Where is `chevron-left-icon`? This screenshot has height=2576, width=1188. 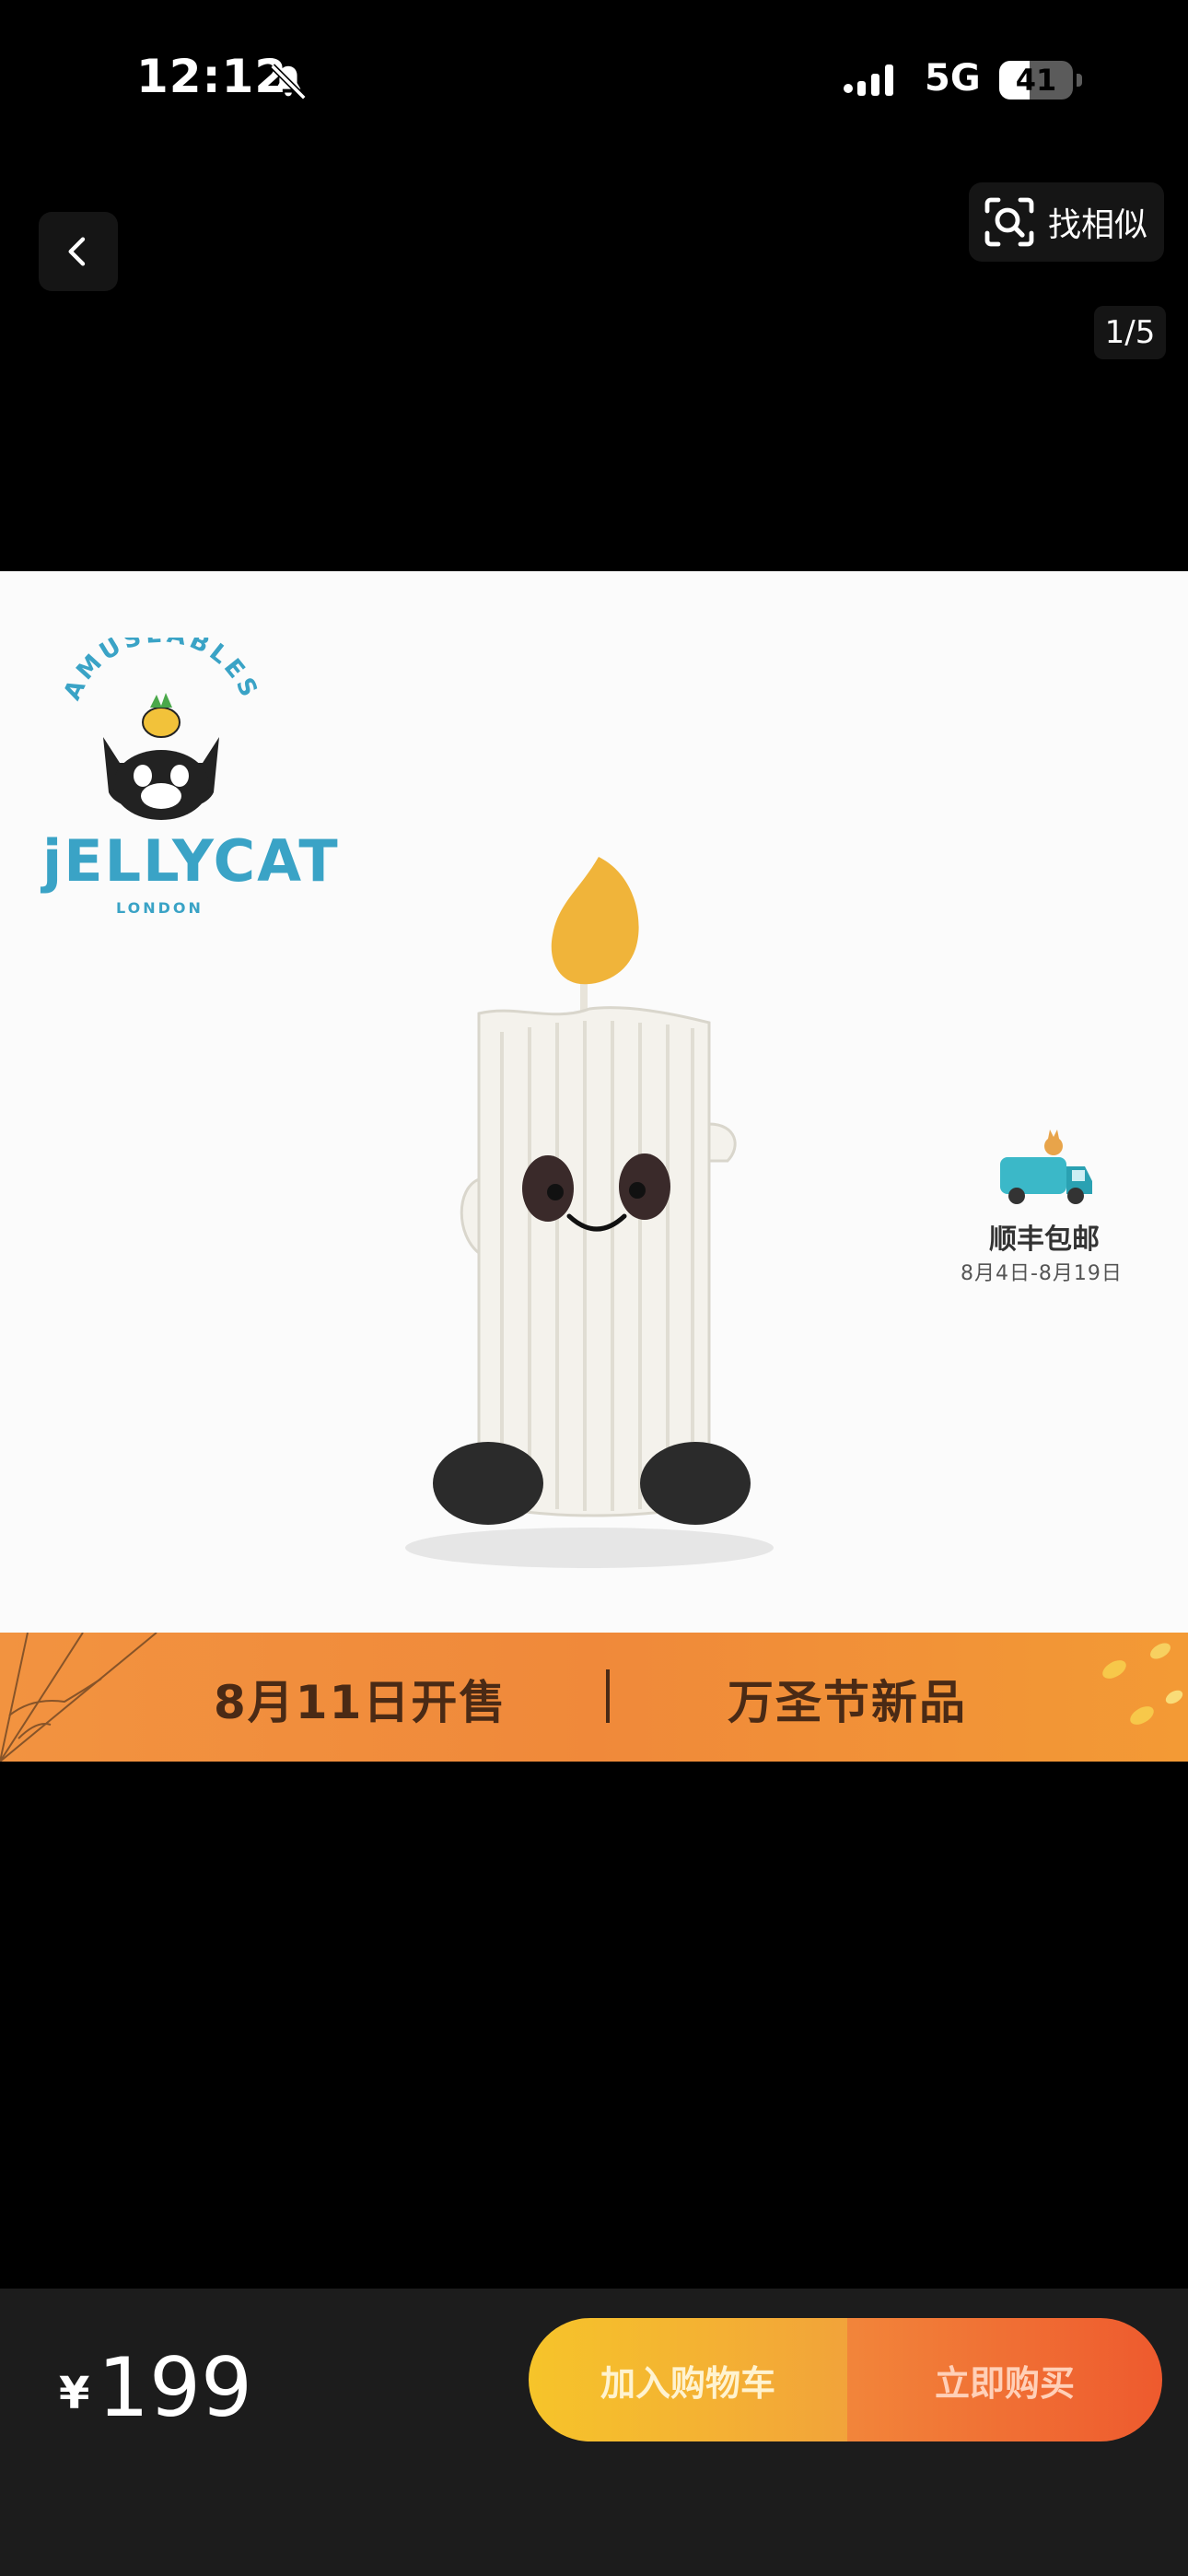
chevron-left-icon is located at coordinates (77, 251).